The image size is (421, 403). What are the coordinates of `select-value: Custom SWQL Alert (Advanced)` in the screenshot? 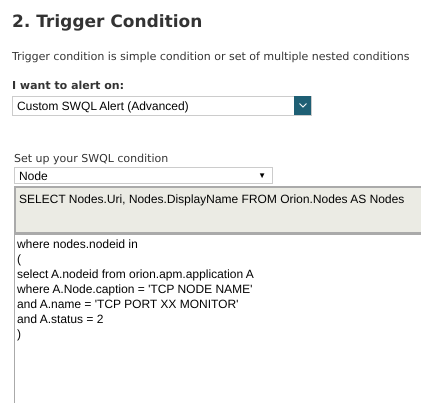 It's located at (102, 106).